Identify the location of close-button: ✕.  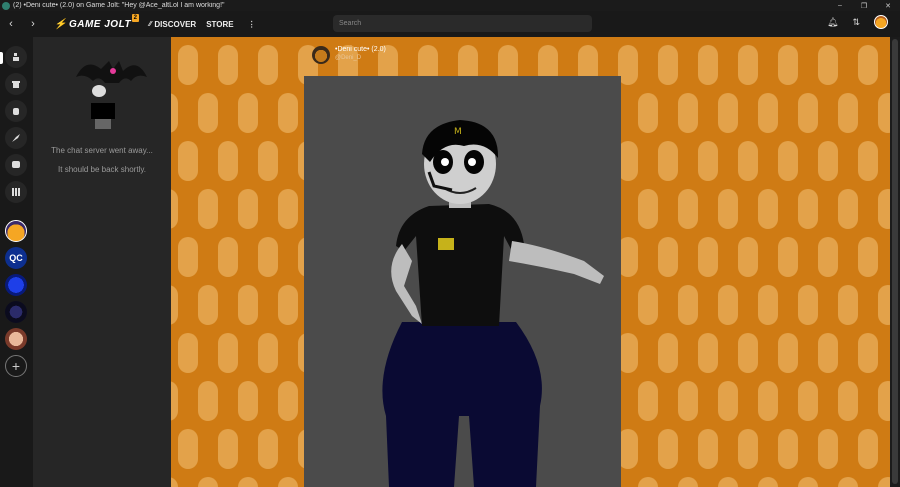
(888, 6).